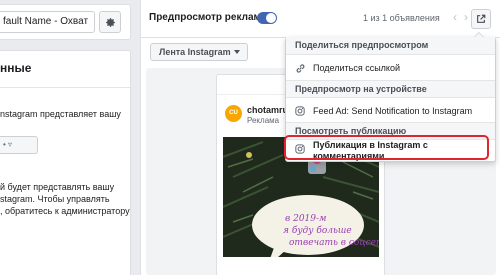  Describe the element at coordinates (16, 68) in the screenshot. I see `section-title: нные` at that location.